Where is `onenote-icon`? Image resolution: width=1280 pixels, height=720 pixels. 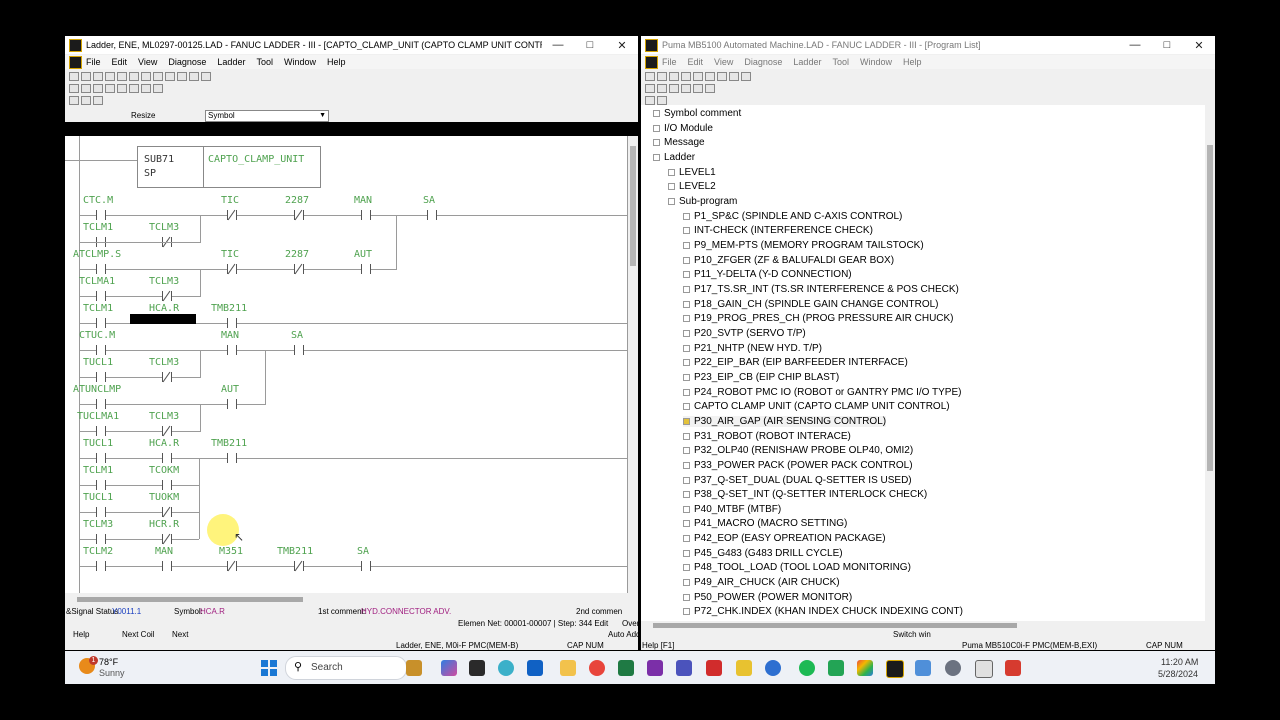
onenote-icon is located at coordinates (655, 668).